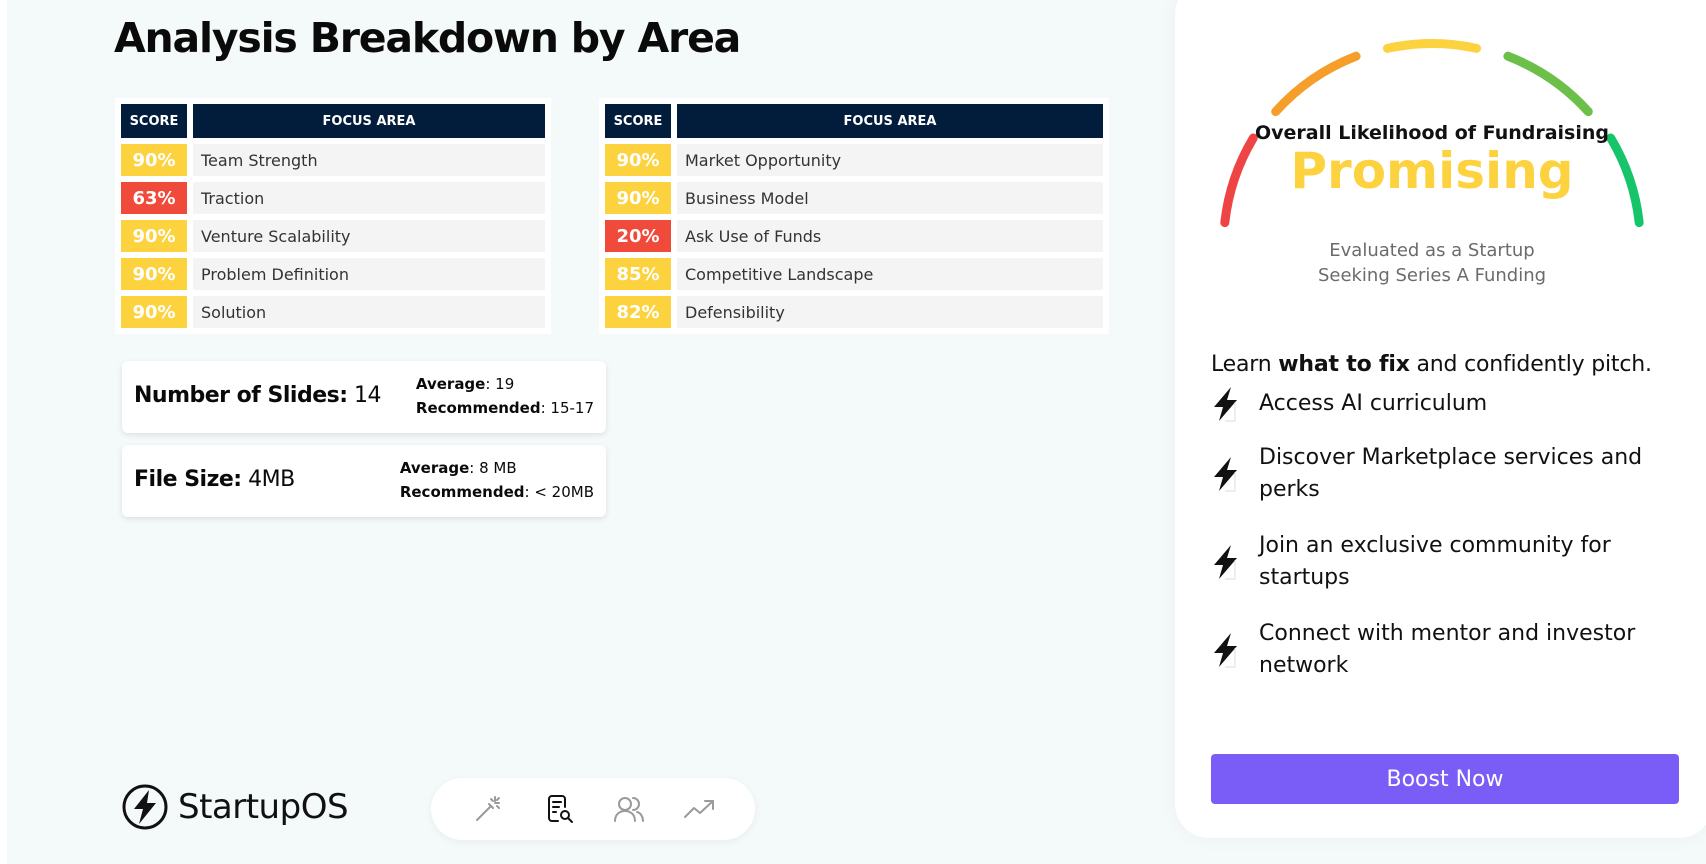 The image size is (1706, 864). Describe the element at coordinates (497, 480) in the screenshot. I see `file-size-benchmarks: Average: 8 MB Recommended: < 20MB` at that location.